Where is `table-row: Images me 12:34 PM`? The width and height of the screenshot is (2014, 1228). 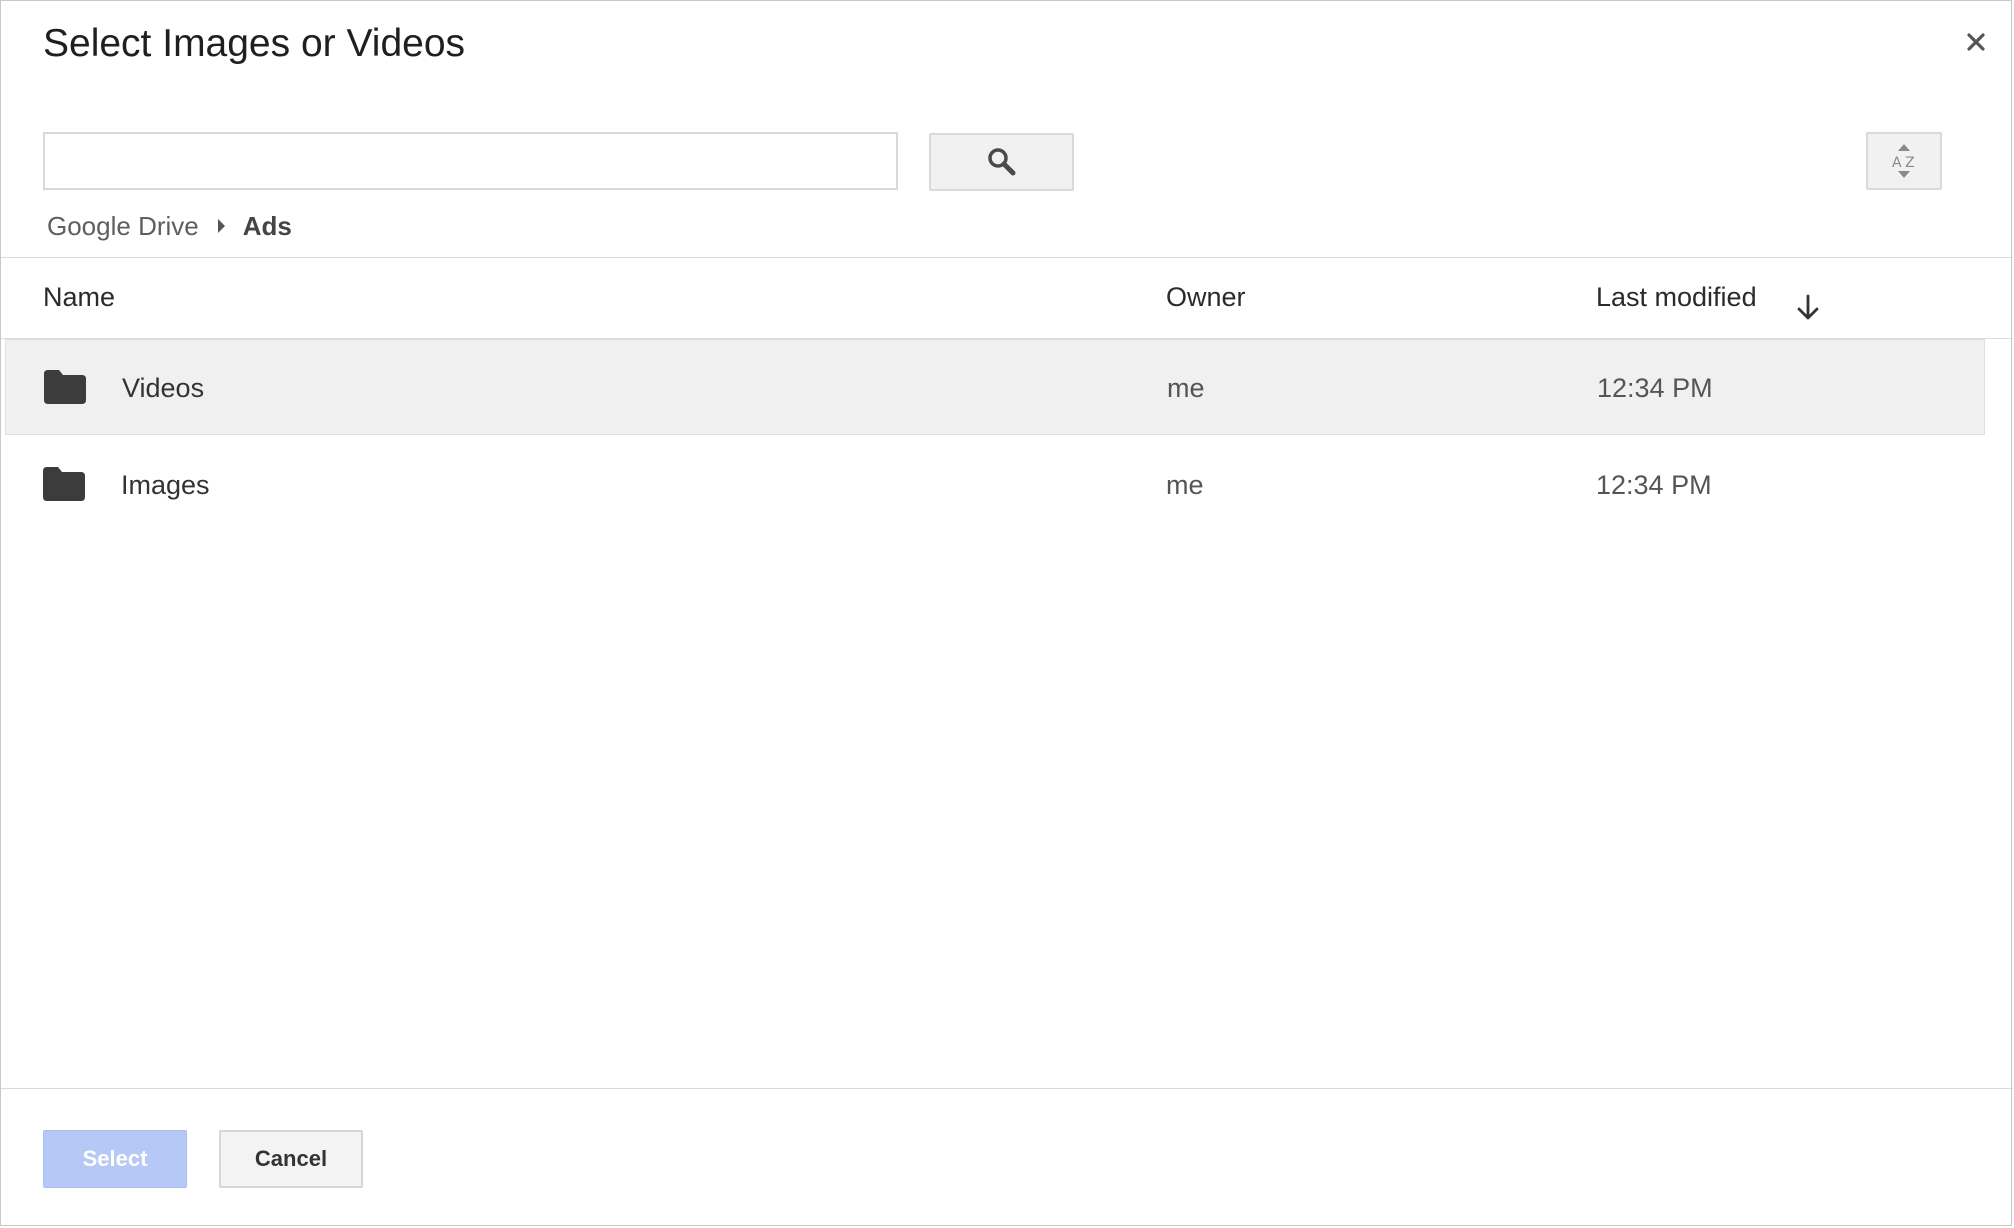 table-row: Images me 12:34 PM is located at coordinates (995, 485).